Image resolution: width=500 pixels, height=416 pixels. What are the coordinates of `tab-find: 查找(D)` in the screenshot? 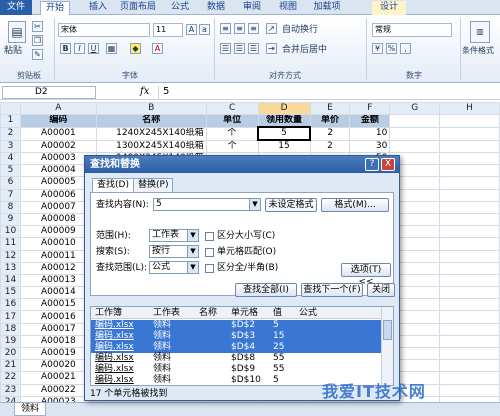 It's located at (113, 185).